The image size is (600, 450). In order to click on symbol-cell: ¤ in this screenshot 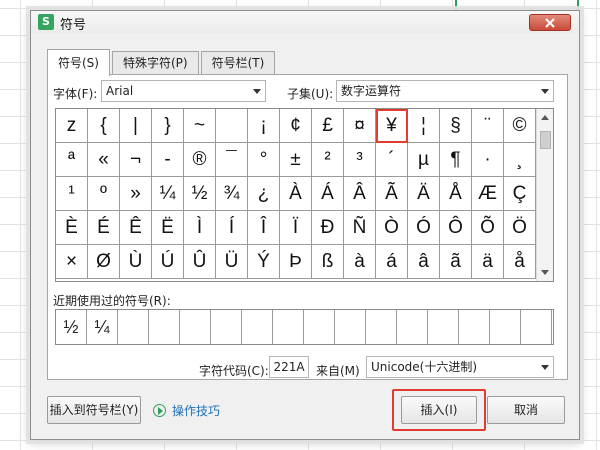, I will do `click(360, 126)`.